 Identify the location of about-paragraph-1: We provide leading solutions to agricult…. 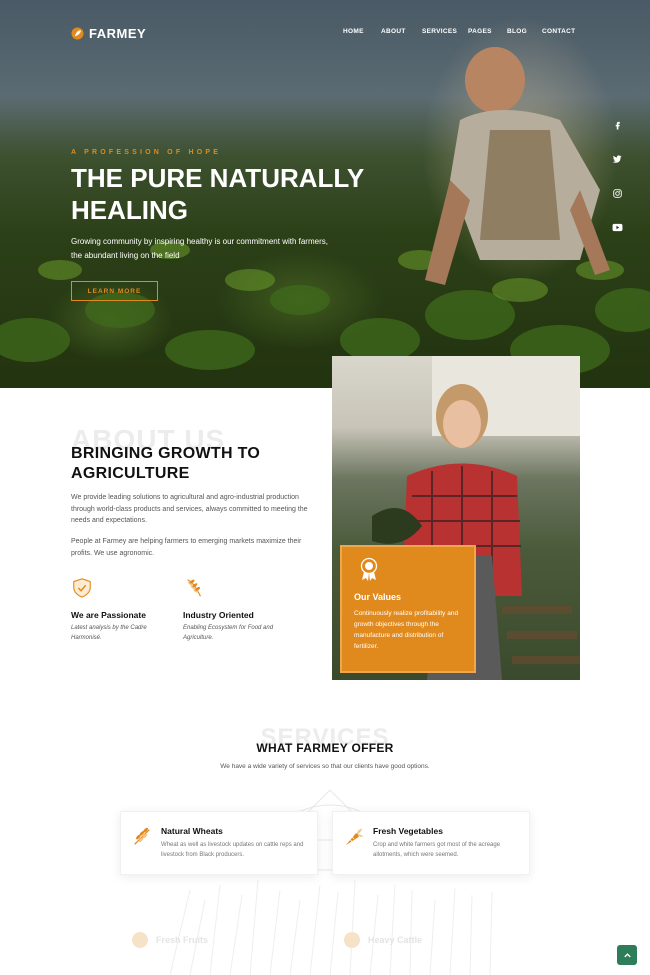
(189, 509).